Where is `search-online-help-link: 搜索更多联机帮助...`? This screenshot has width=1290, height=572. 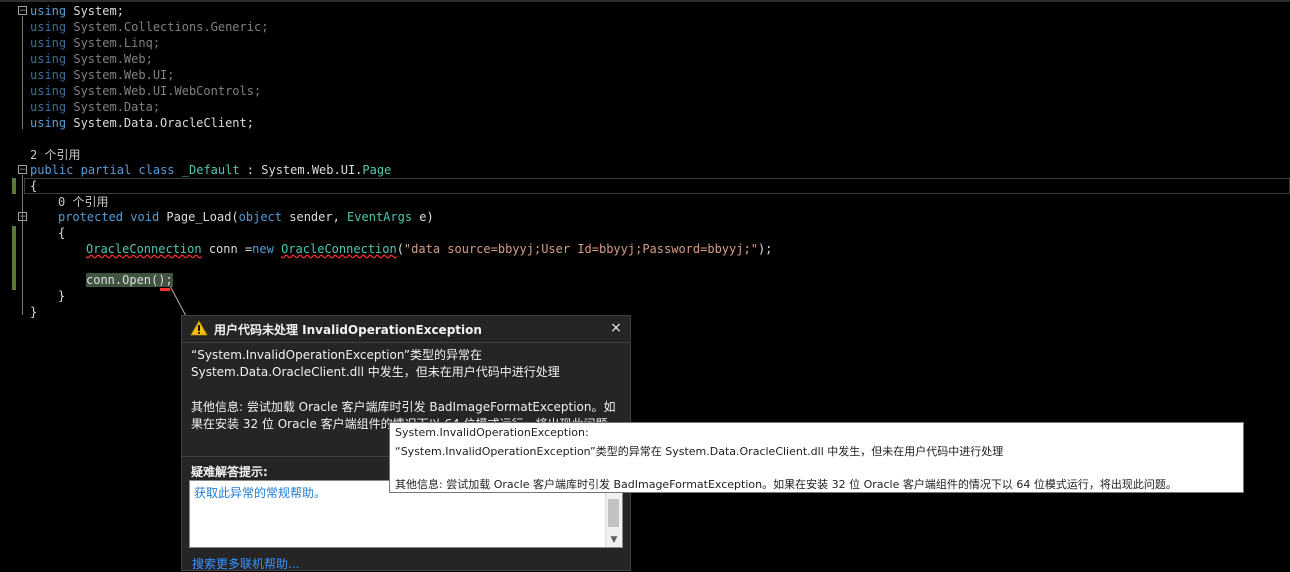
search-online-help-link: 搜索更多联机帮助... is located at coordinates (245, 563).